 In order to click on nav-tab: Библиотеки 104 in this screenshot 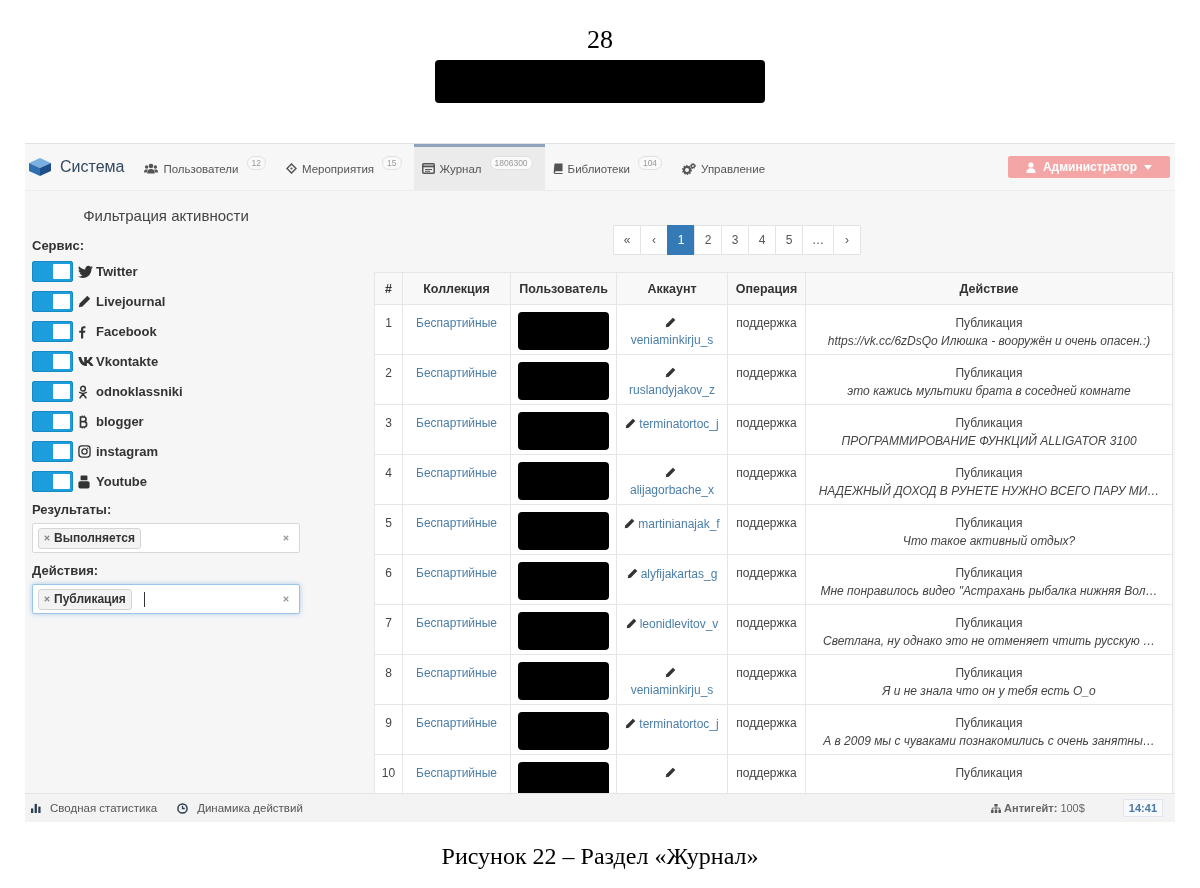, I will do `click(609, 167)`.